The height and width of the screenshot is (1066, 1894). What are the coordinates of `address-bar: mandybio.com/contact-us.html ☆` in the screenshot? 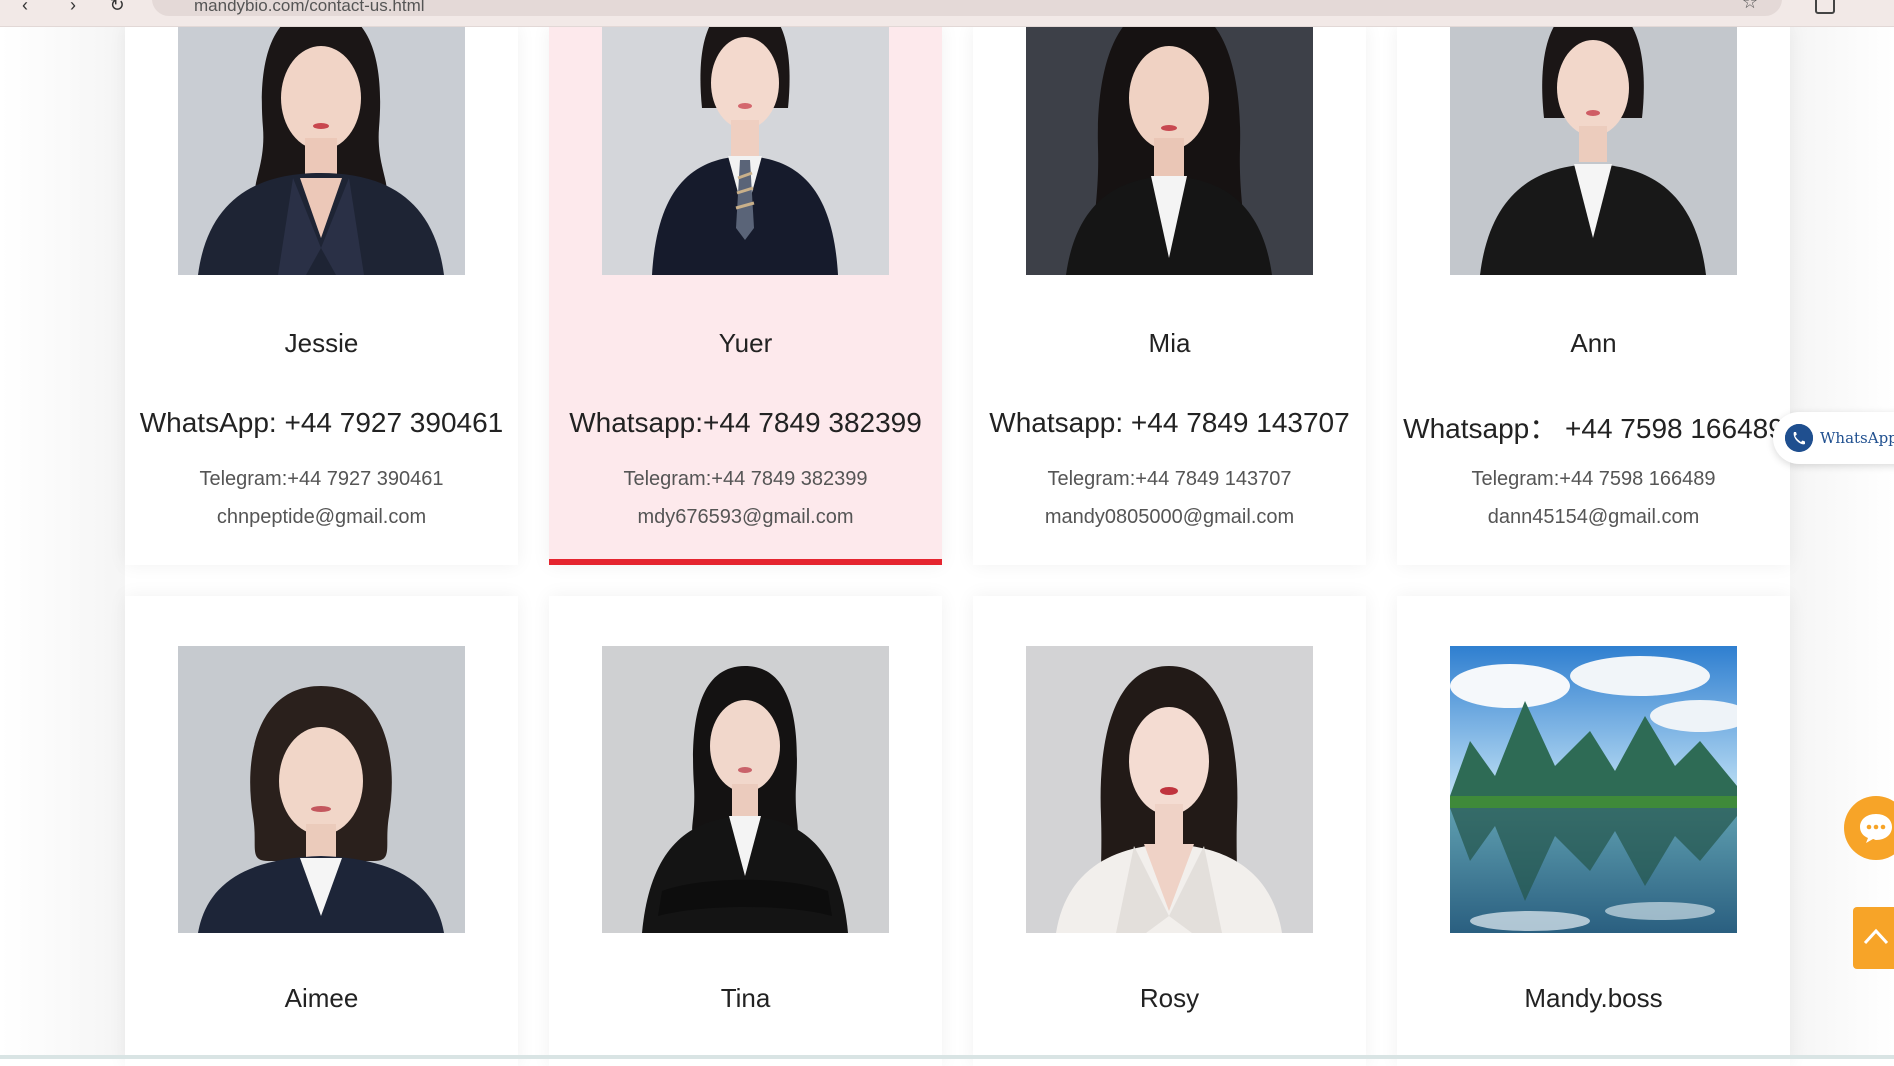 It's located at (967, 8).